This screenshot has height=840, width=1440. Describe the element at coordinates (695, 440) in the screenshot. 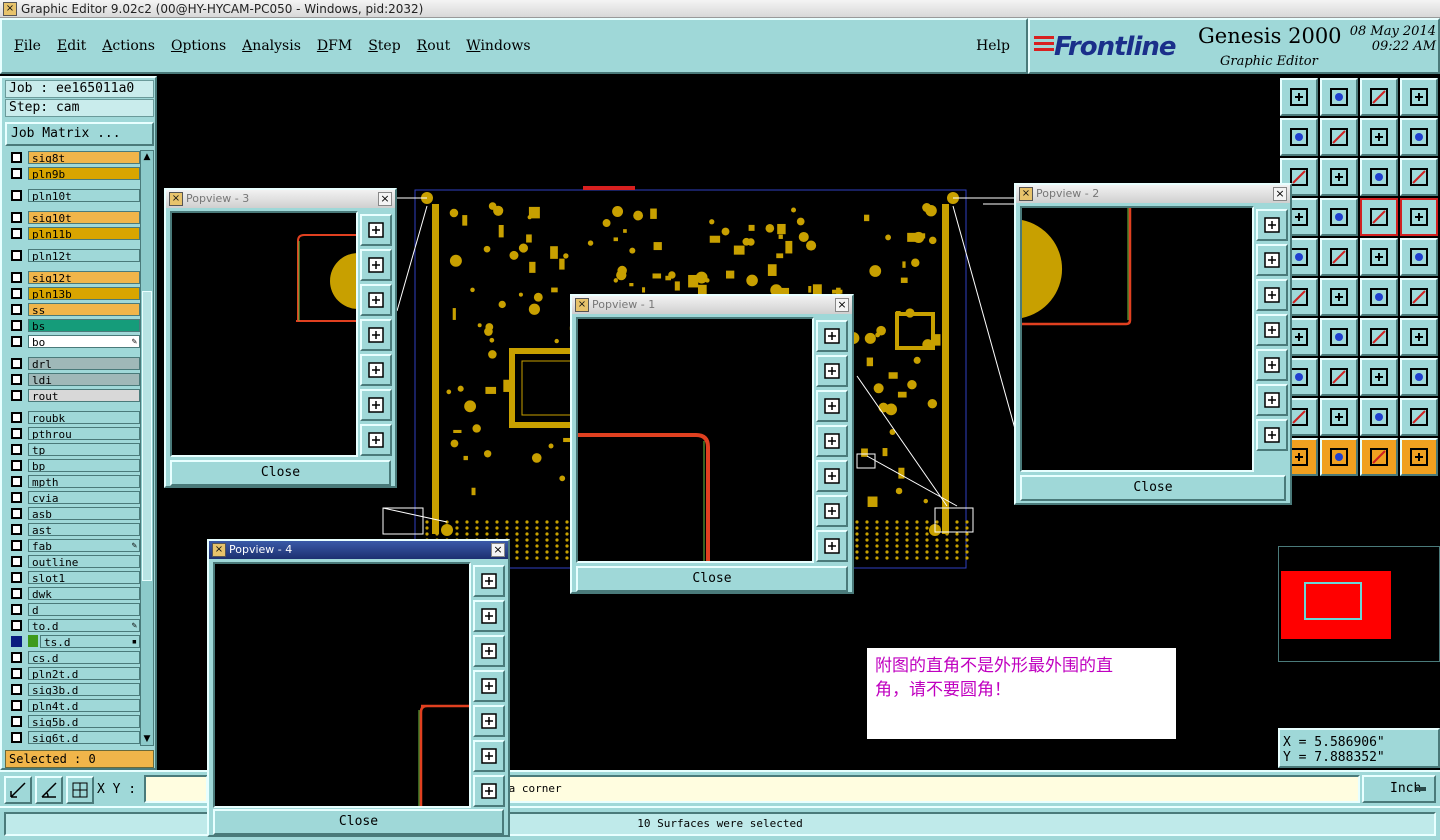

I see `popview-1-viewport` at that location.